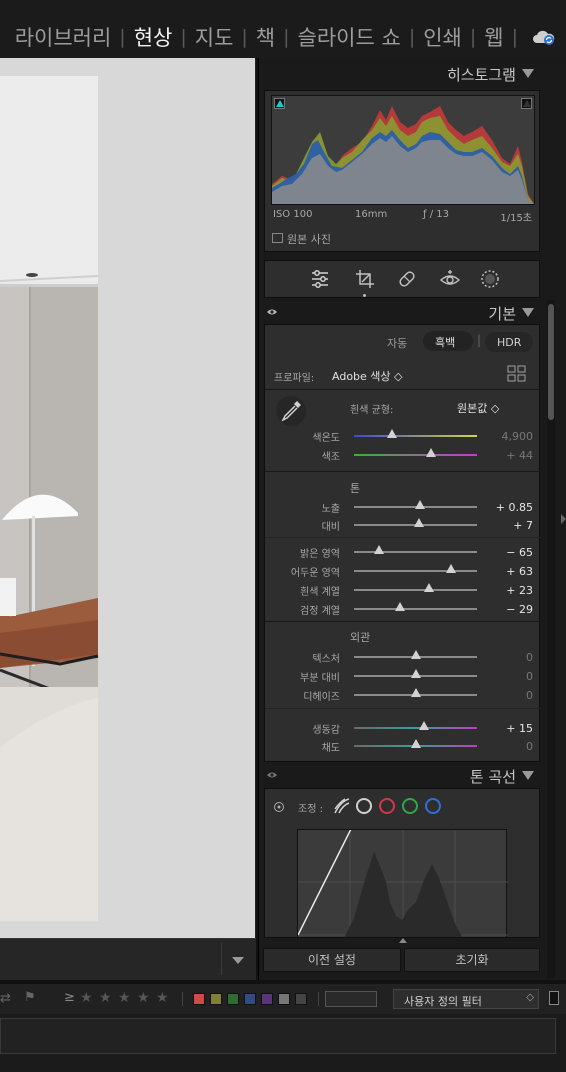 This screenshot has width=566, height=1072. What do you see at coordinates (250, 999) in the screenshot?
I see `color-label-blue` at bounding box center [250, 999].